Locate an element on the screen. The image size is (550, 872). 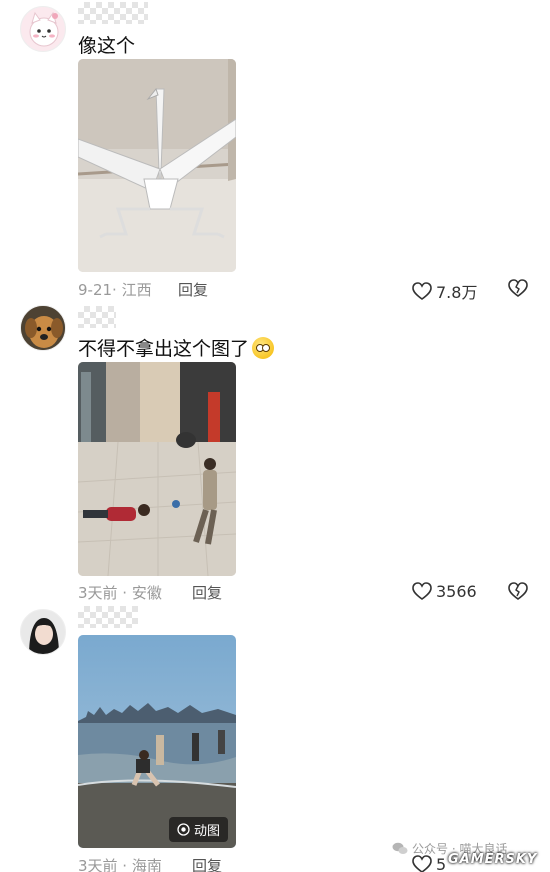
comment-image-street-scene is located at coordinates (157, 469).